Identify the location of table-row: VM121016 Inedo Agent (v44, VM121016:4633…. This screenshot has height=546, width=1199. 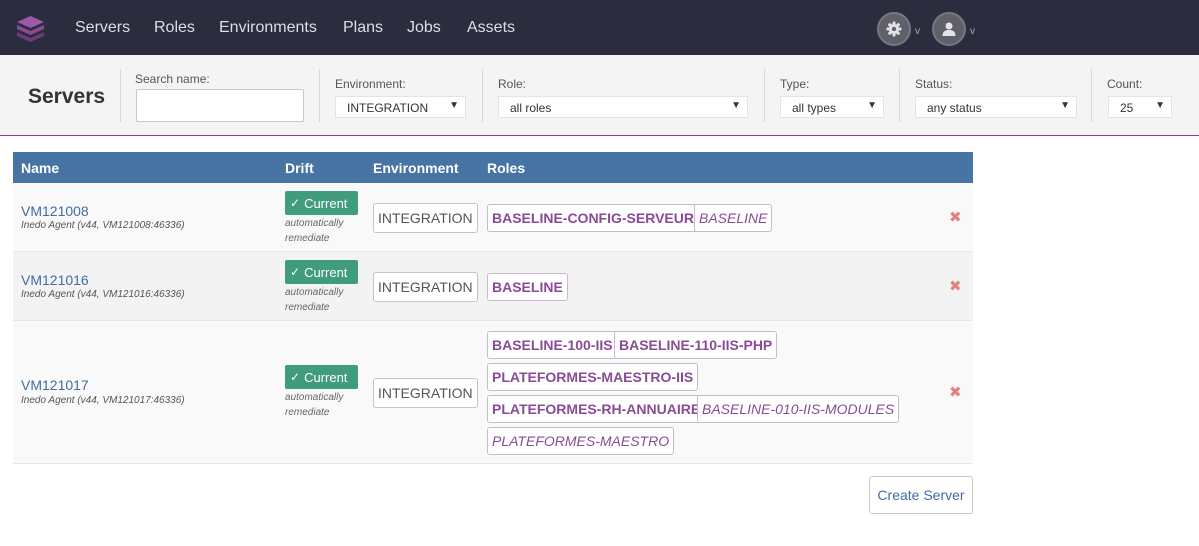
(493, 286).